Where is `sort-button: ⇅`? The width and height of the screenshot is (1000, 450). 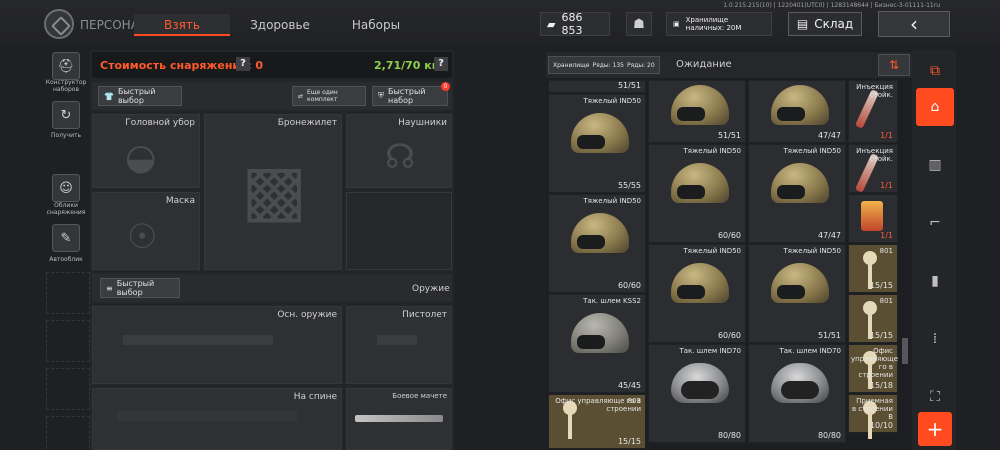
sort-button: ⇅ is located at coordinates (894, 65).